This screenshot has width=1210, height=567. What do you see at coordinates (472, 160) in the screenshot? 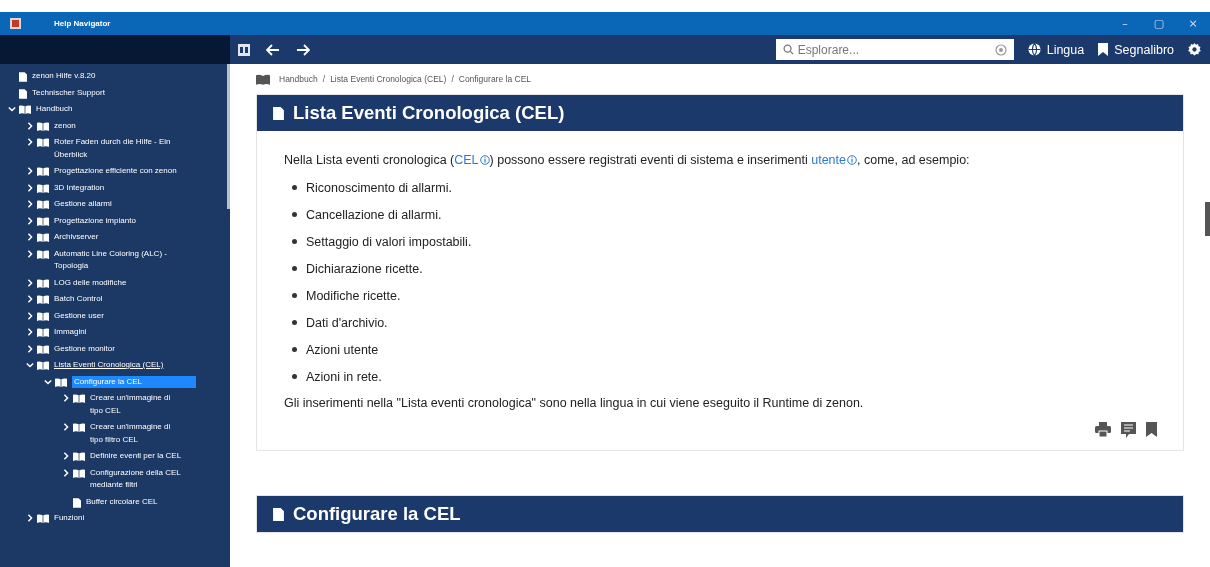
I see `glossary-link: CEL` at bounding box center [472, 160].